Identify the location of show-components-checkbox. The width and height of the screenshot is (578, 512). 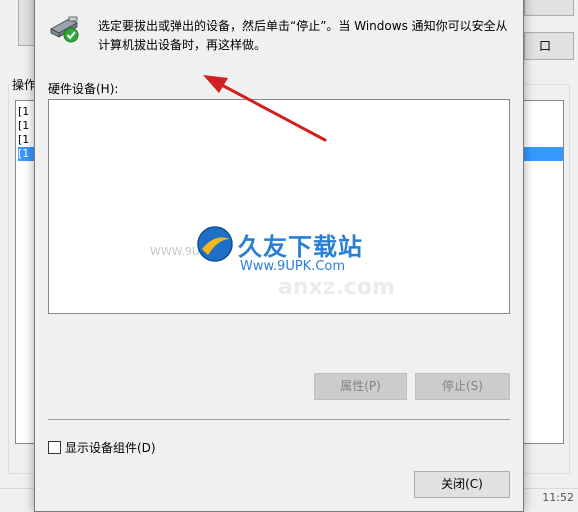
(54, 447).